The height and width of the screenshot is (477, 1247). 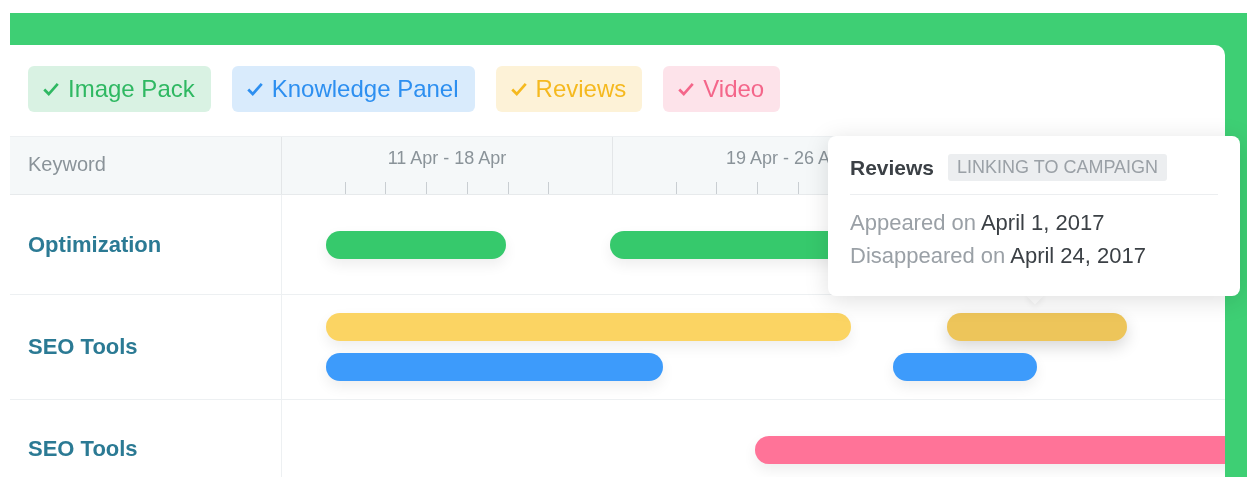 I want to click on column-heading: Keyword, so click(x=146, y=165).